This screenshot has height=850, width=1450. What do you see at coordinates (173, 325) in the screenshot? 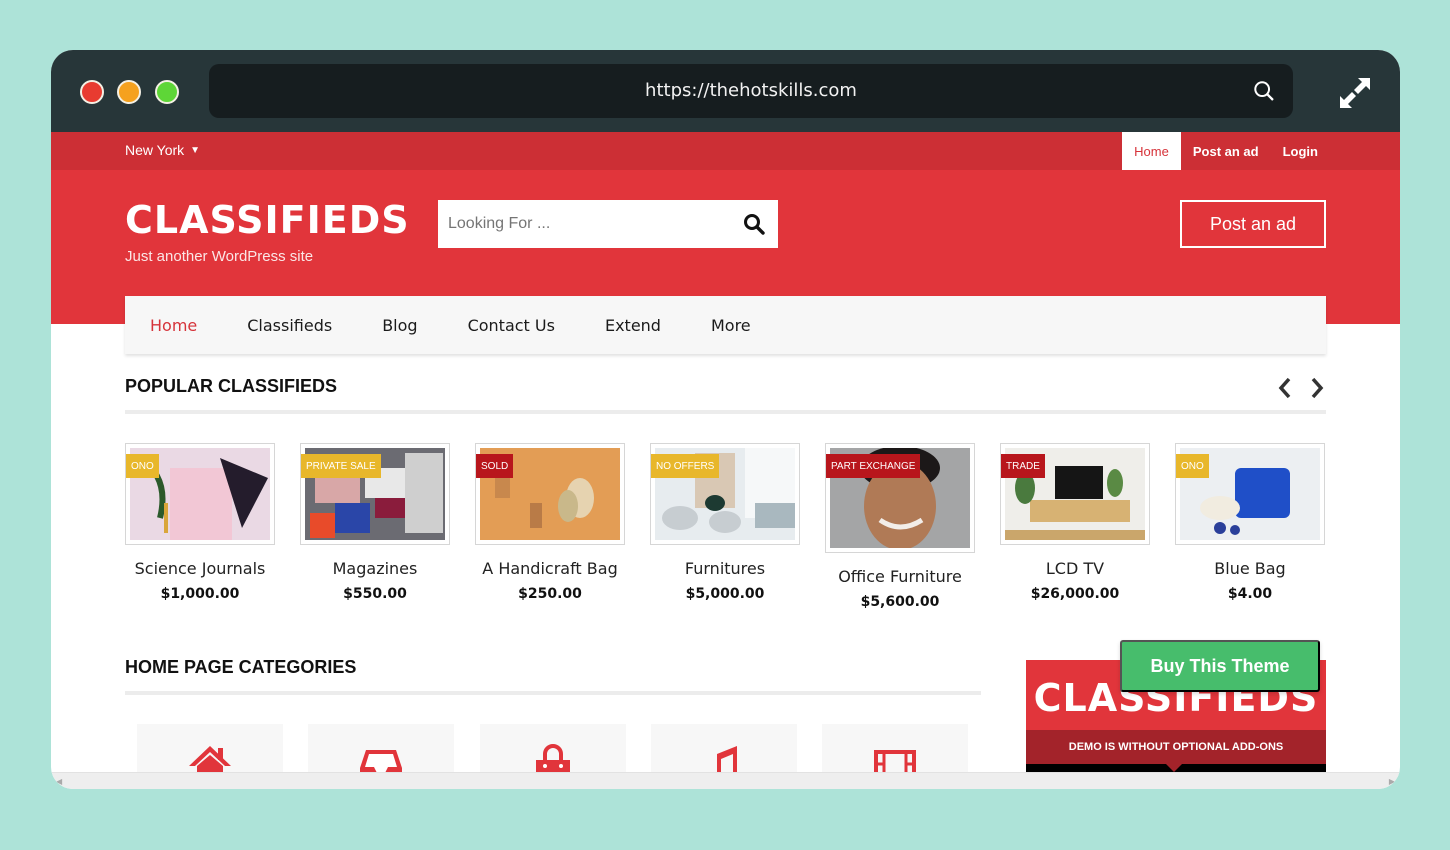
I see `nav-item-home: Home` at bounding box center [173, 325].